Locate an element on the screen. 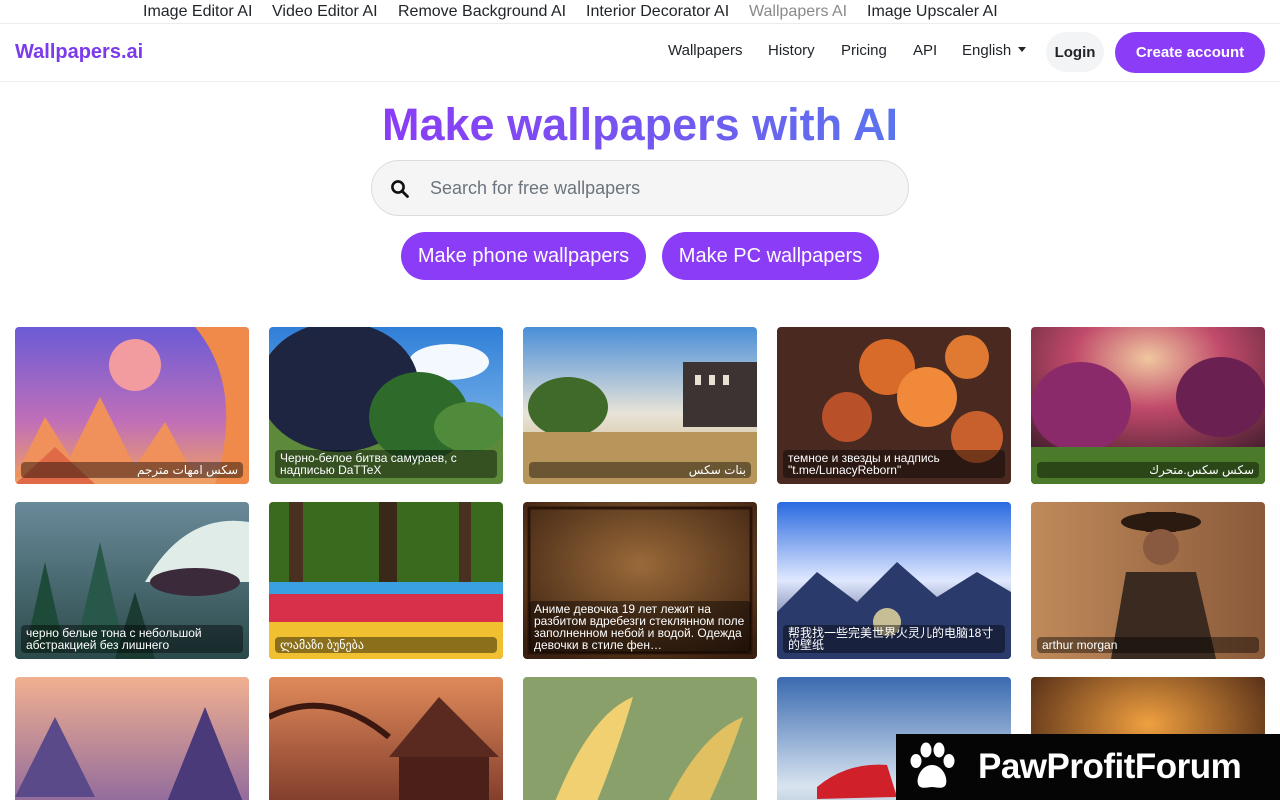 The height and width of the screenshot is (800, 1280). wallpaper-caption: arthur morgan is located at coordinates (1148, 645).